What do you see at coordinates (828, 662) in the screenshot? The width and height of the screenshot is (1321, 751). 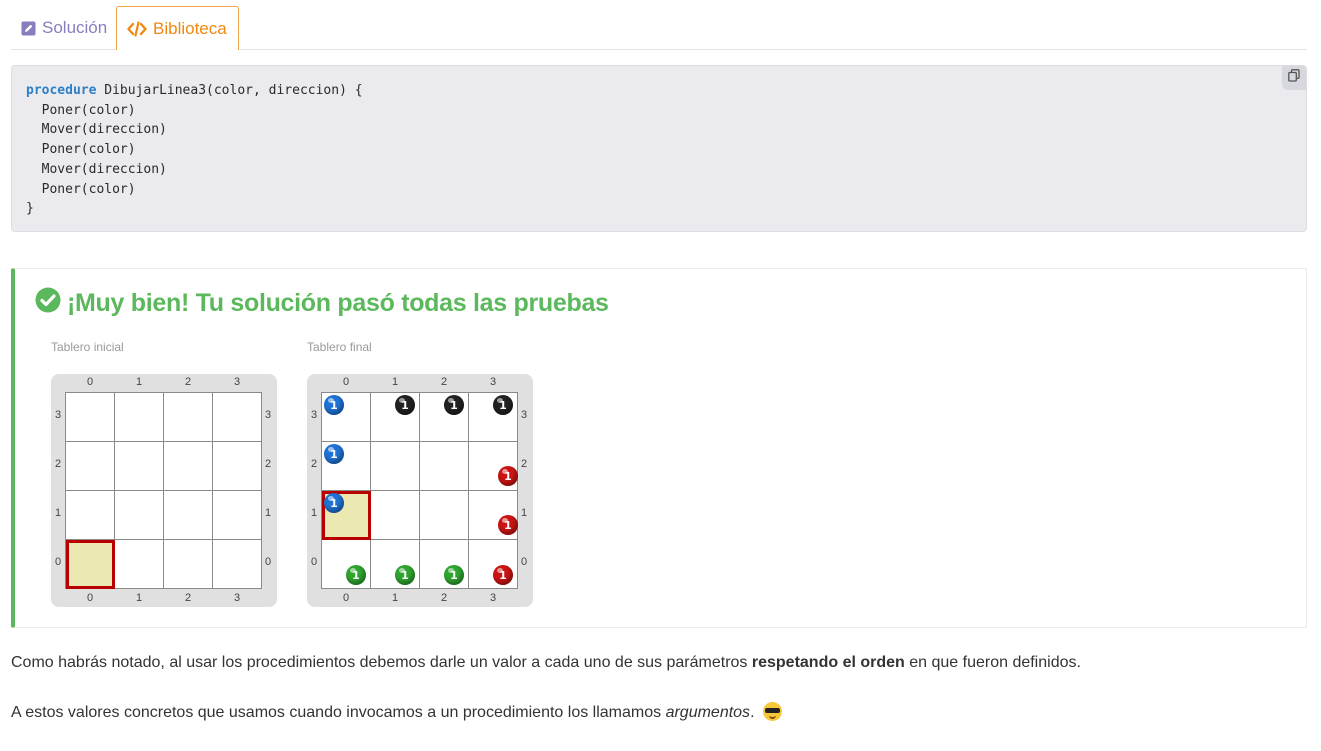 I see `p1-bold: respetando el orden` at bounding box center [828, 662].